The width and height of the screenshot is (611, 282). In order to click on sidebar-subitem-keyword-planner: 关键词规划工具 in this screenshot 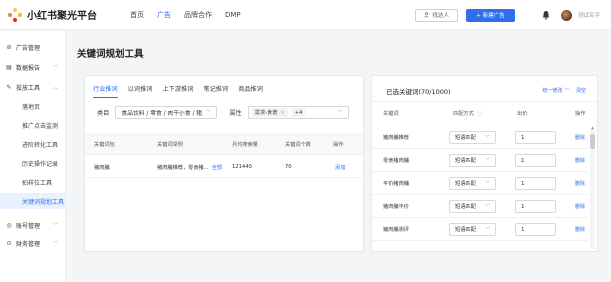, I will do `click(33, 201)`.